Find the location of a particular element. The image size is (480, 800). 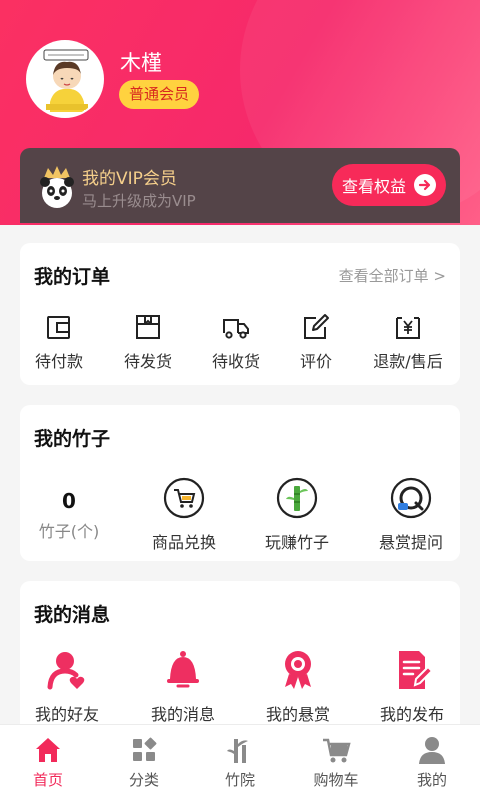

view-benefits-button: 查看权益 is located at coordinates (389, 185).